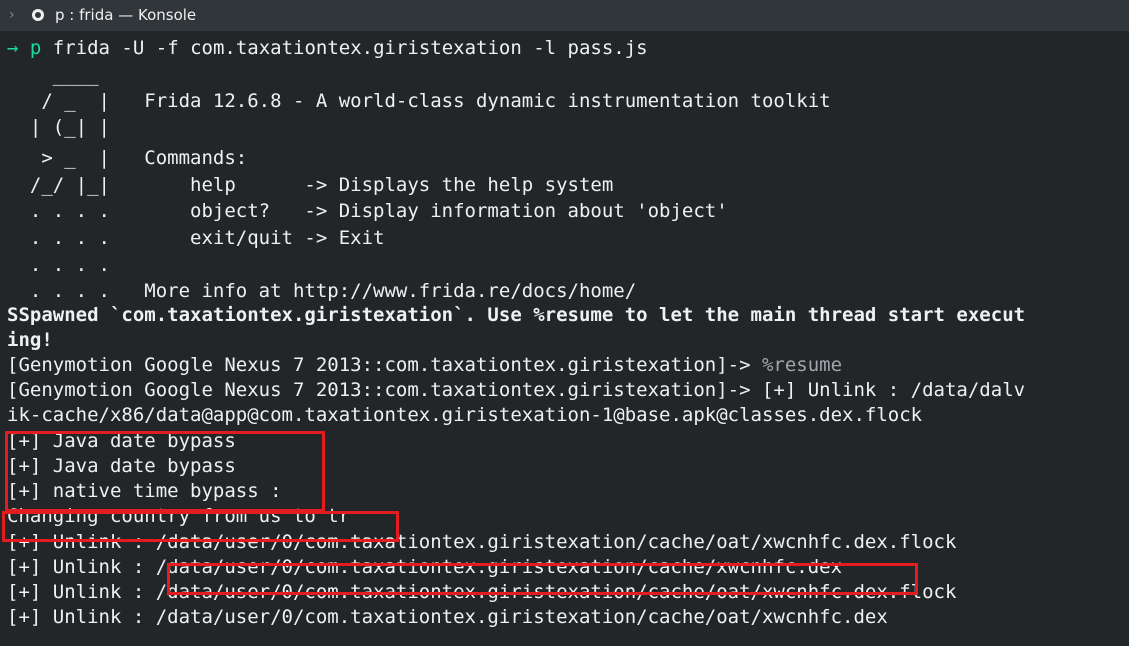 The width and height of the screenshot is (1129, 646). What do you see at coordinates (802, 365) in the screenshot?
I see `resume-command: %resume` at bounding box center [802, 365].